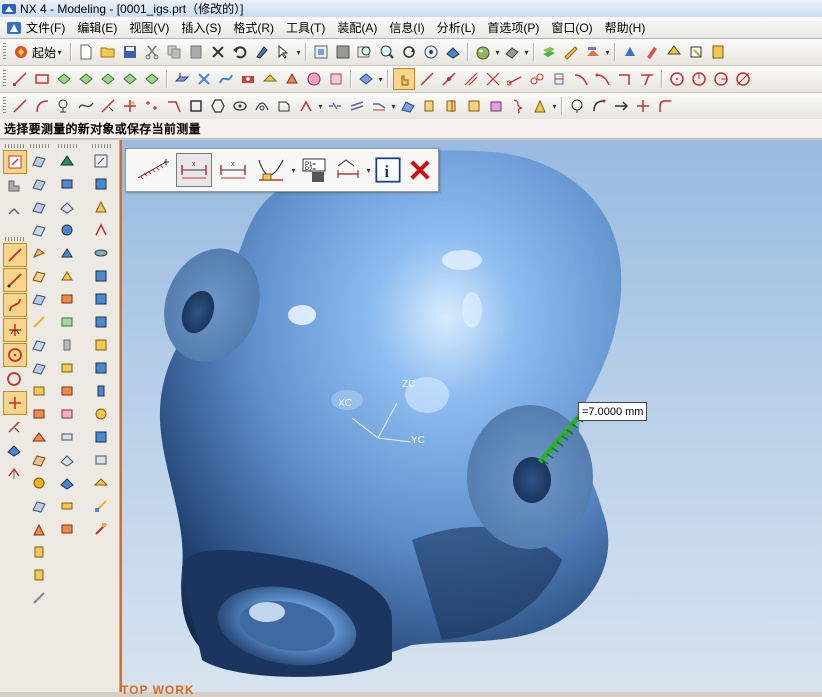 The image size is (822, 697). Describe the element at coordinates (152, 52) in the screenshot. I see `cut-icon` at that location.